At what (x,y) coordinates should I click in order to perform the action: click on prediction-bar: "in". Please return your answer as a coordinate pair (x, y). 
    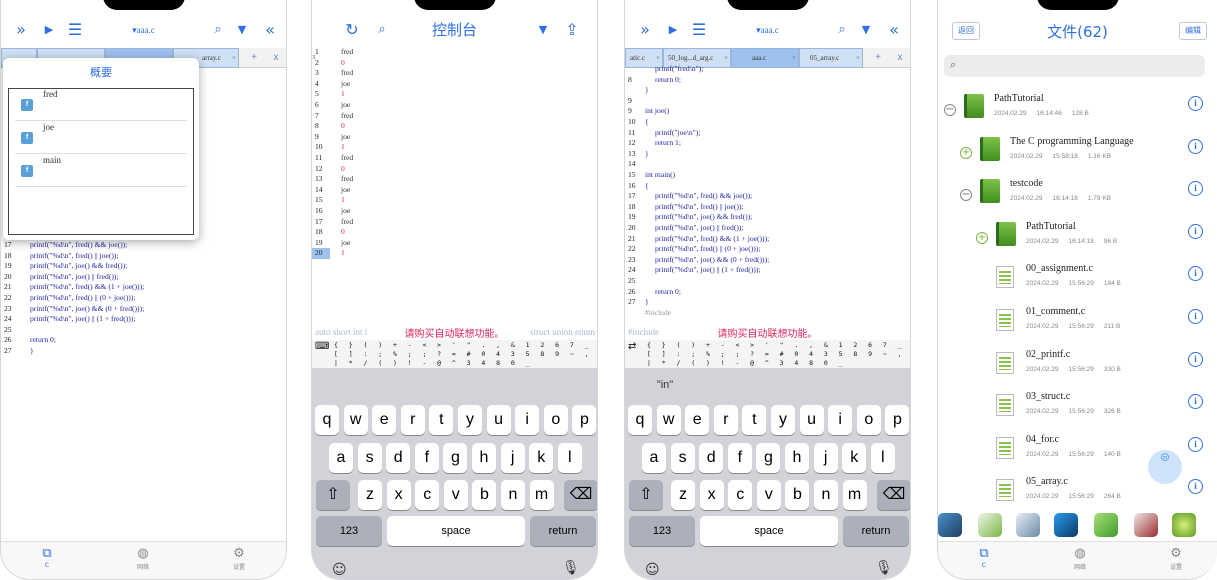
    Looking at the image, I should click on (767, 385).